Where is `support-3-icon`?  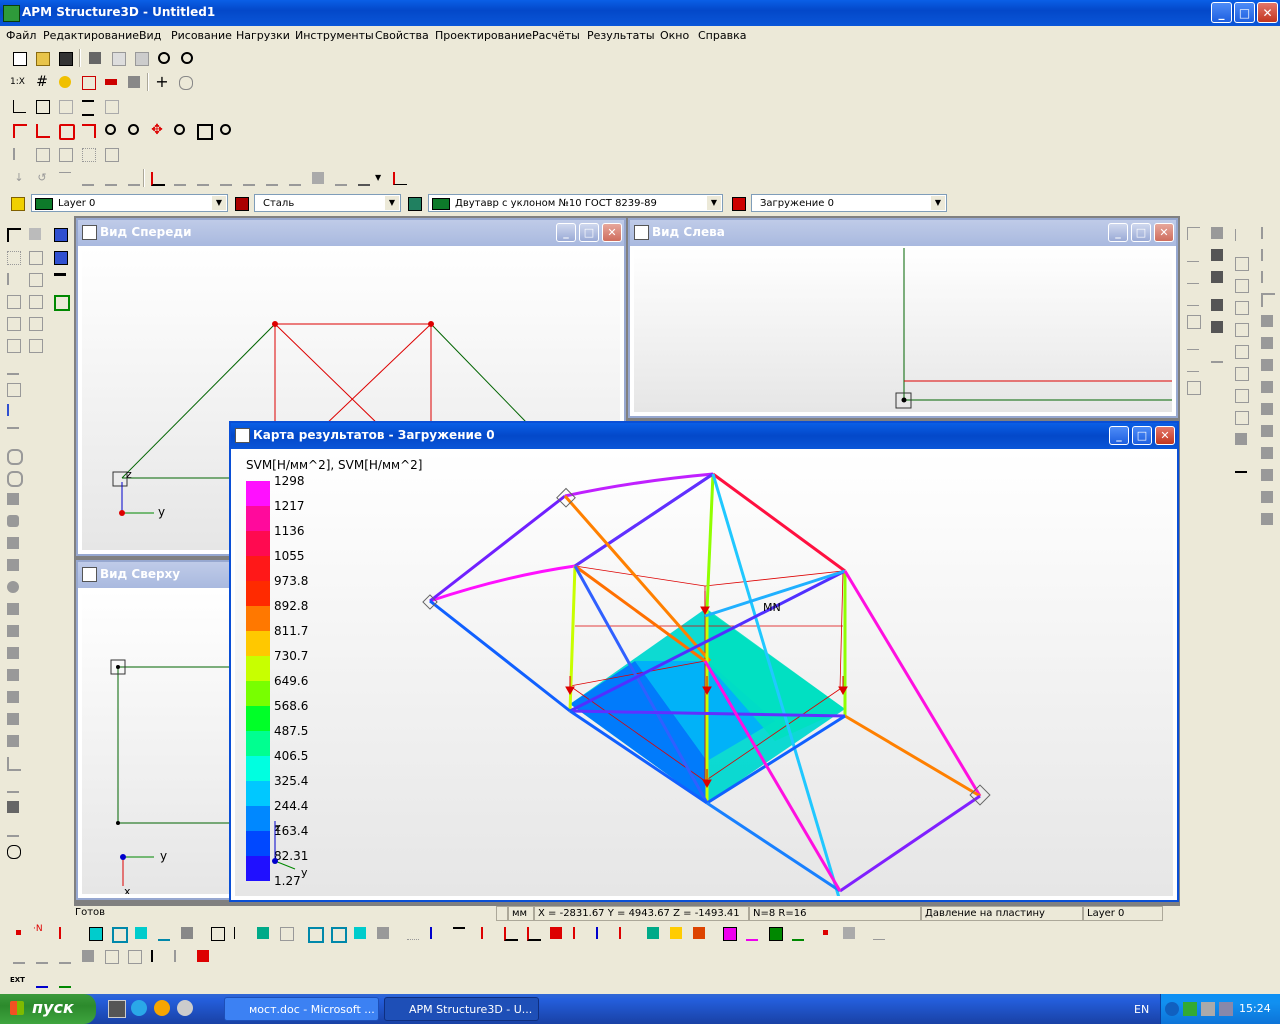 support-3-icon is located at coordinates (65, 178).